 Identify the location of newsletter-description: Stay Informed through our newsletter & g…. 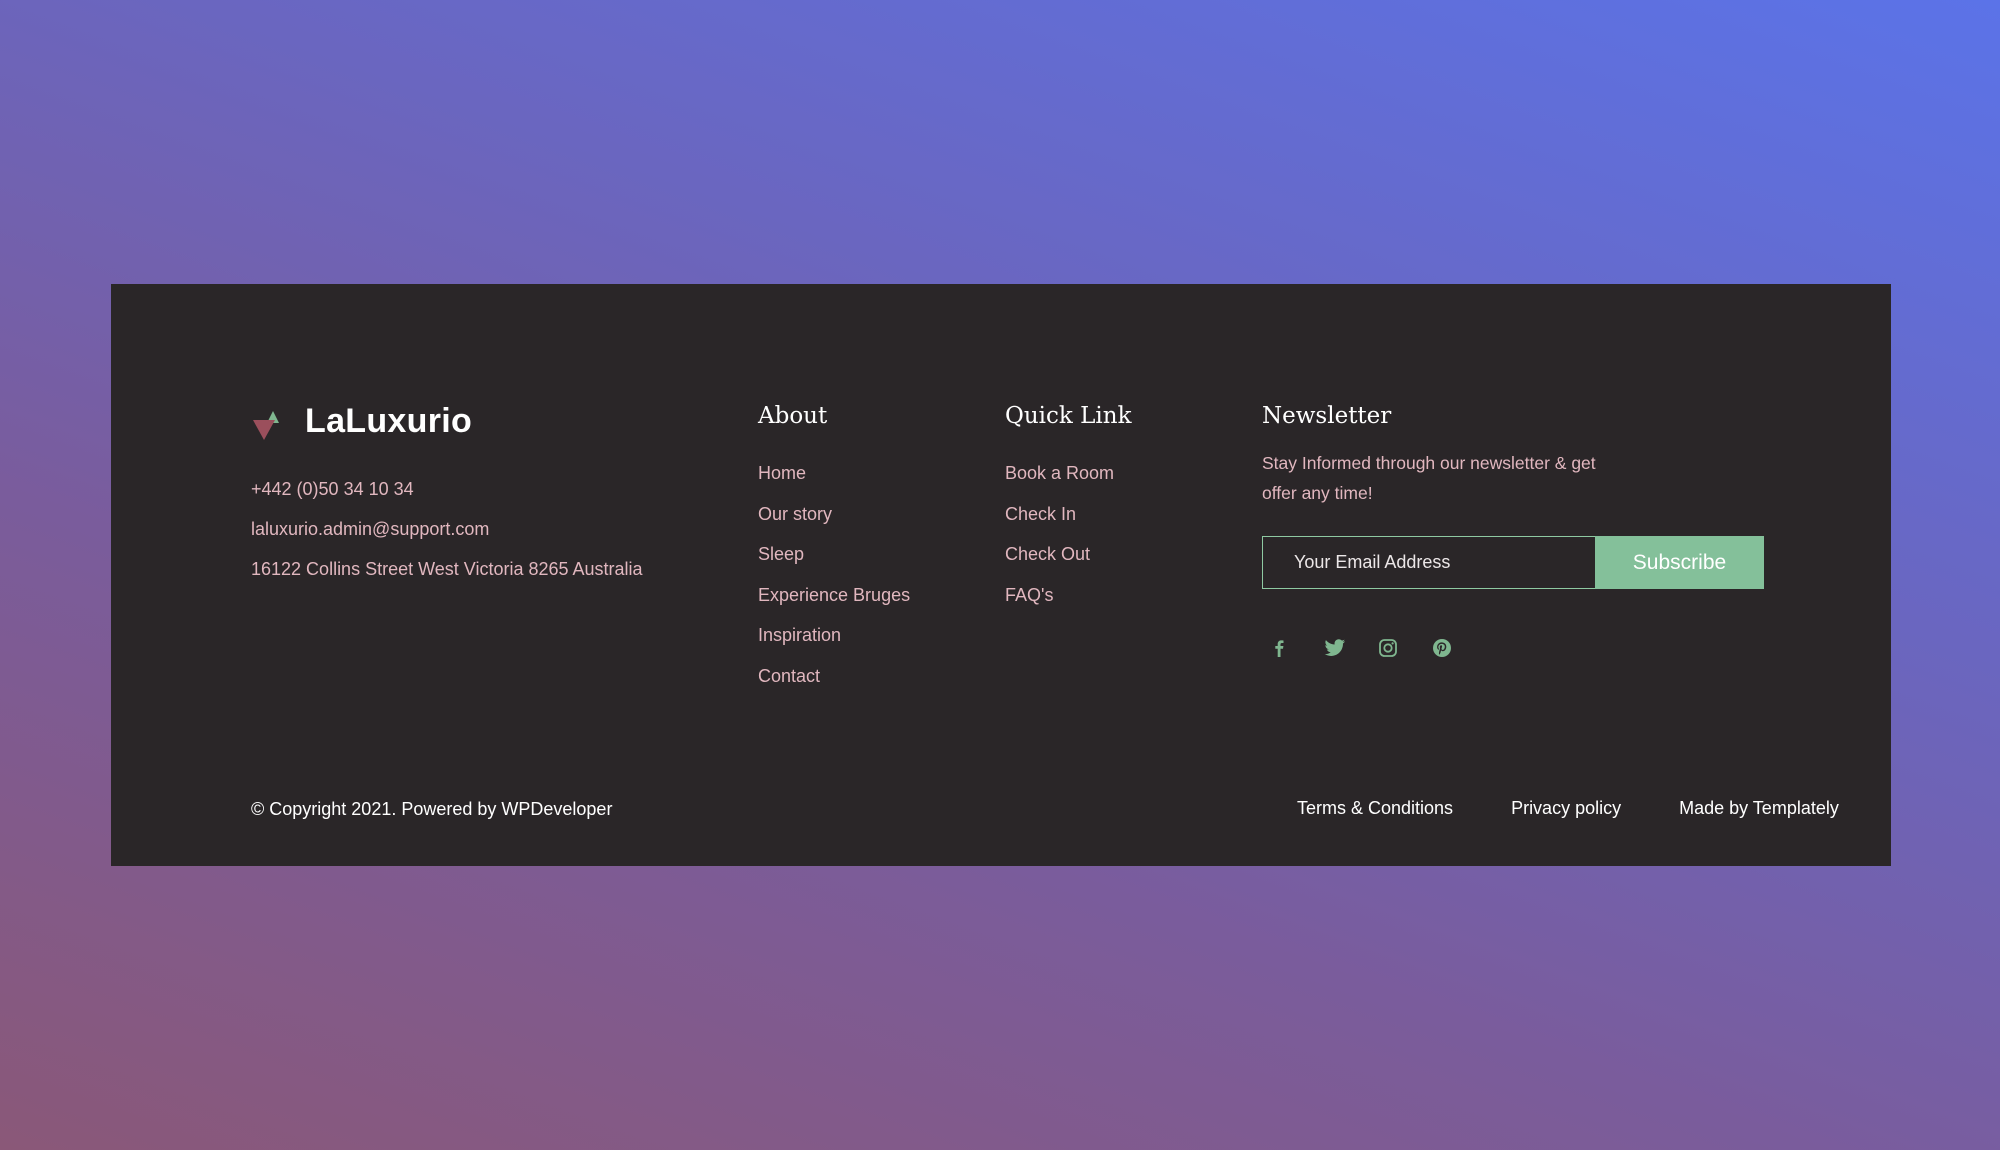
(1429, 478).